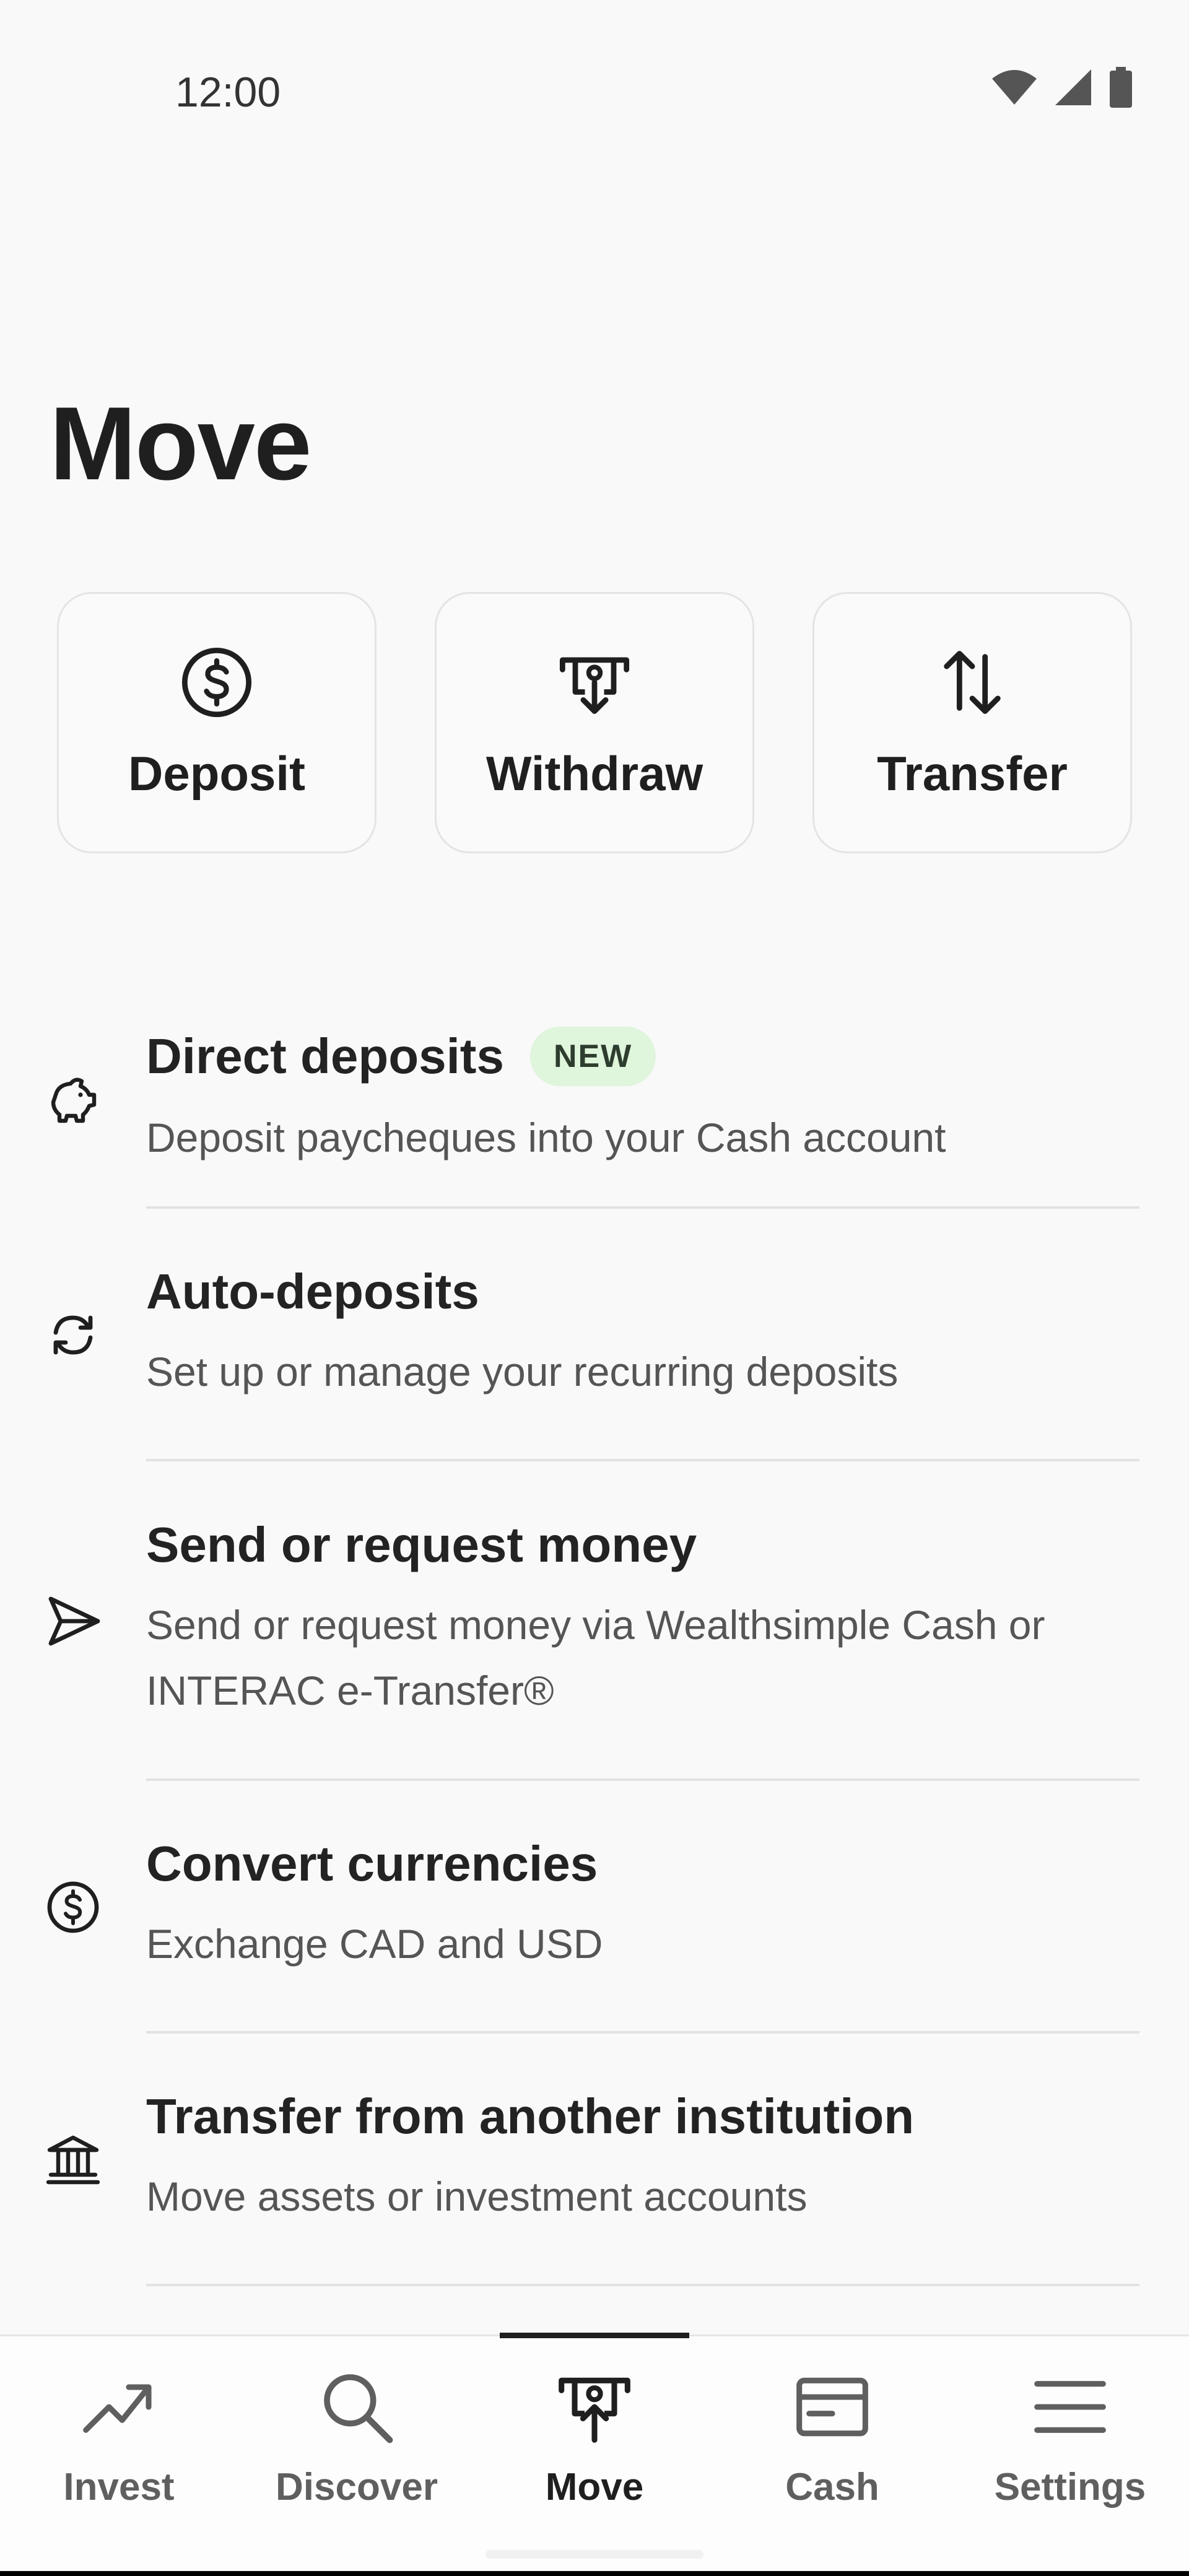  I want to click on tab-cash: Cash, so click(832, 2453).